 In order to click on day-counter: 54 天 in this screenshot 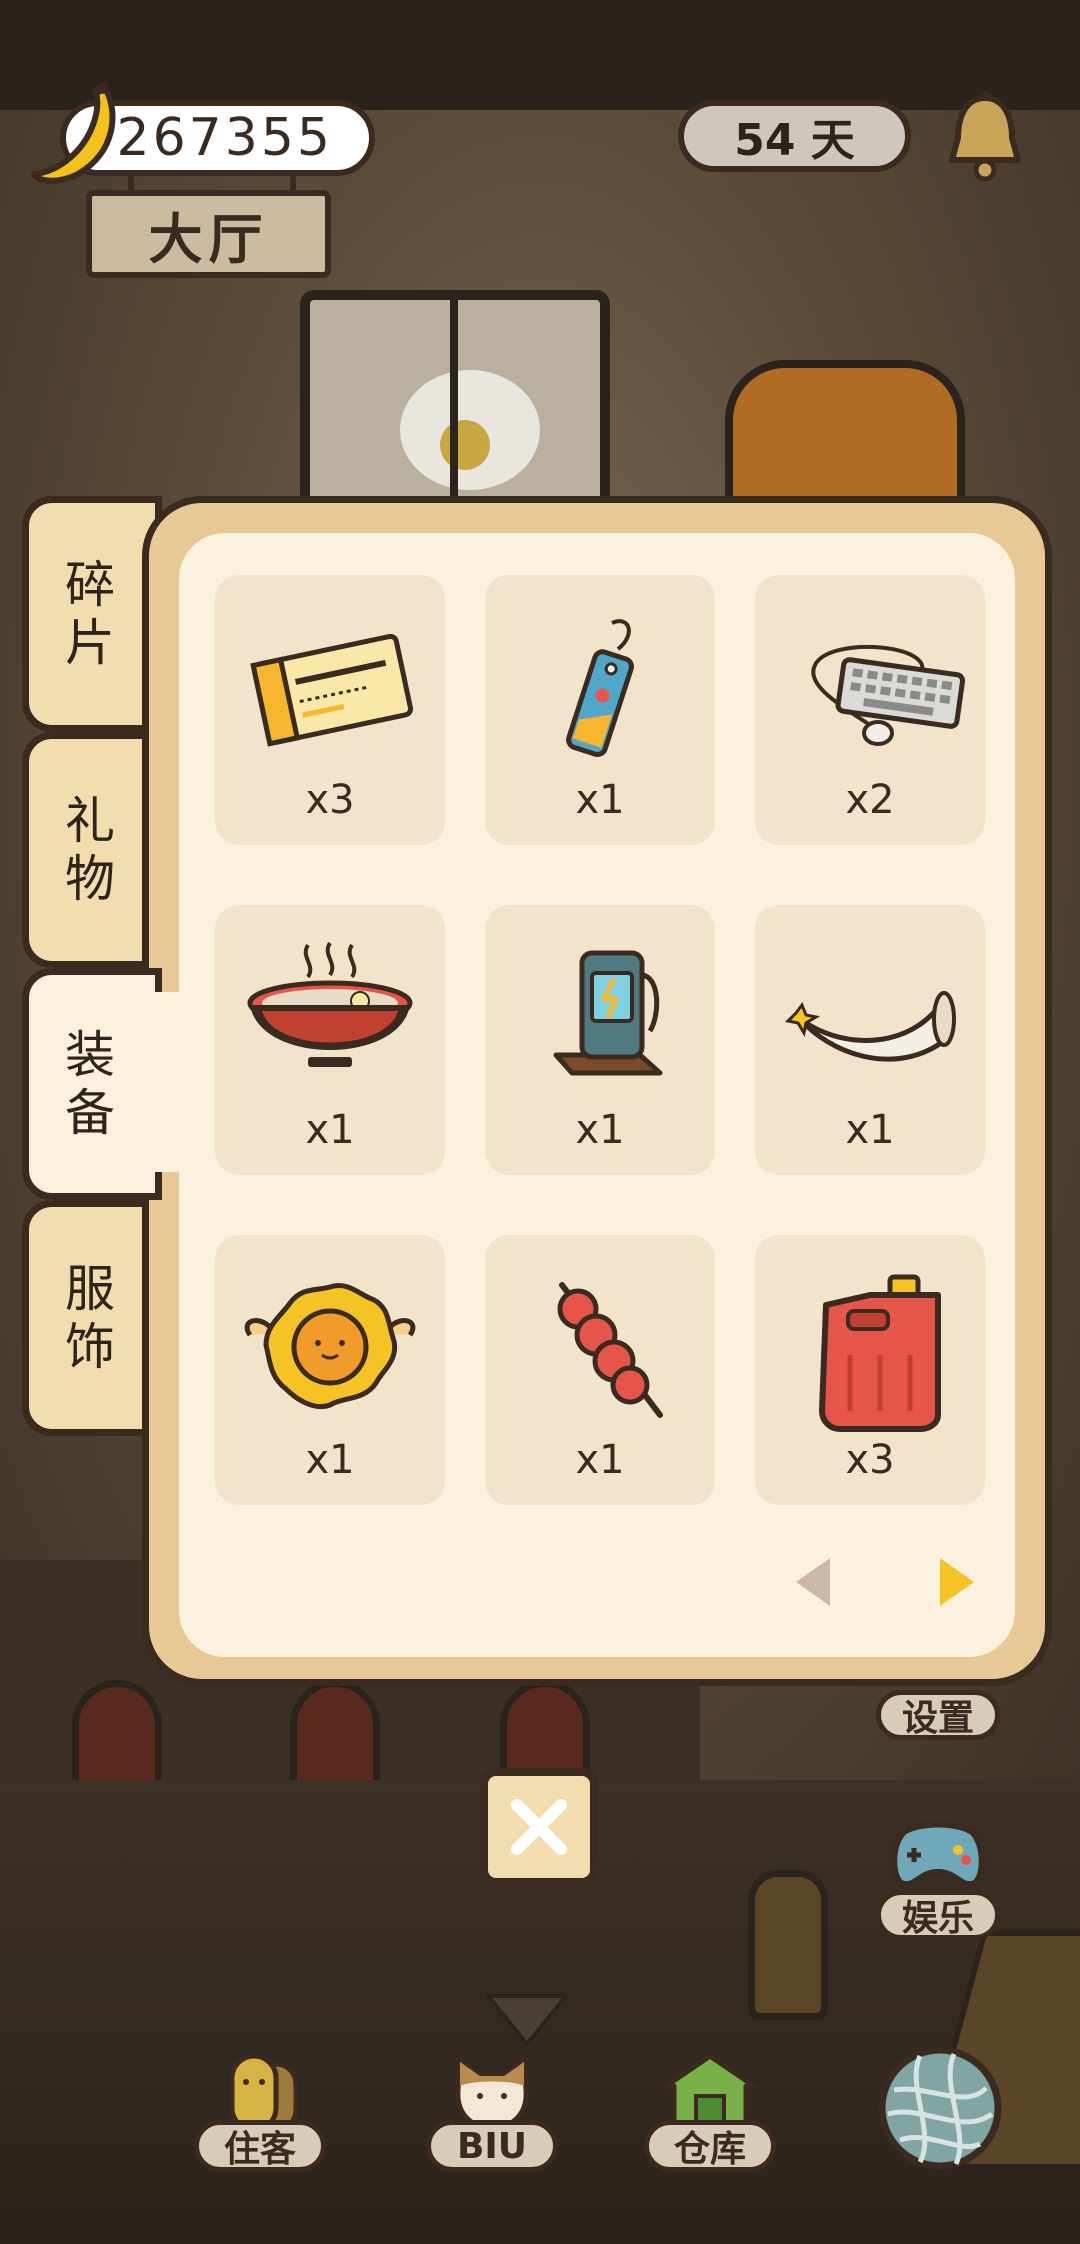, I will do `click(794, 136)`.